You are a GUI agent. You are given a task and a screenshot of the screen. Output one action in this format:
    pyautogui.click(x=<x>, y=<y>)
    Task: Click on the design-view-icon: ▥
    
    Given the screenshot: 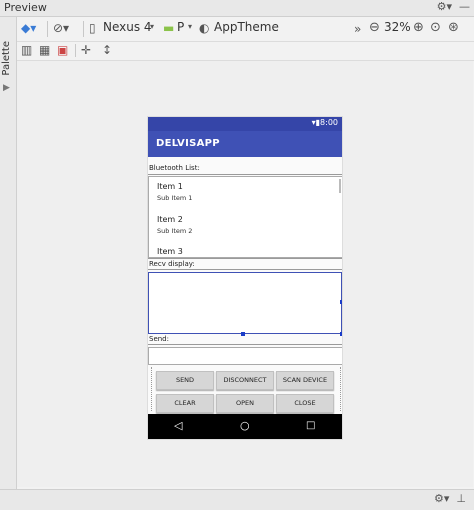 What is the action you would take?
    pyautogui.click(x=26, y=50)
    